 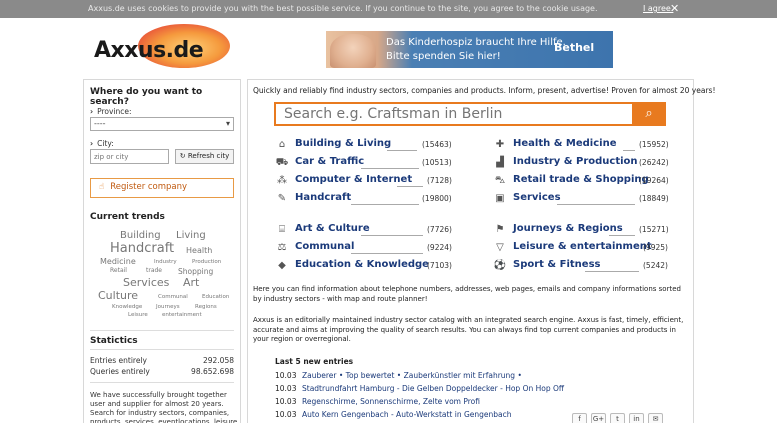 I want to click on trends-title: Current trends, so click(x=127, y=217).